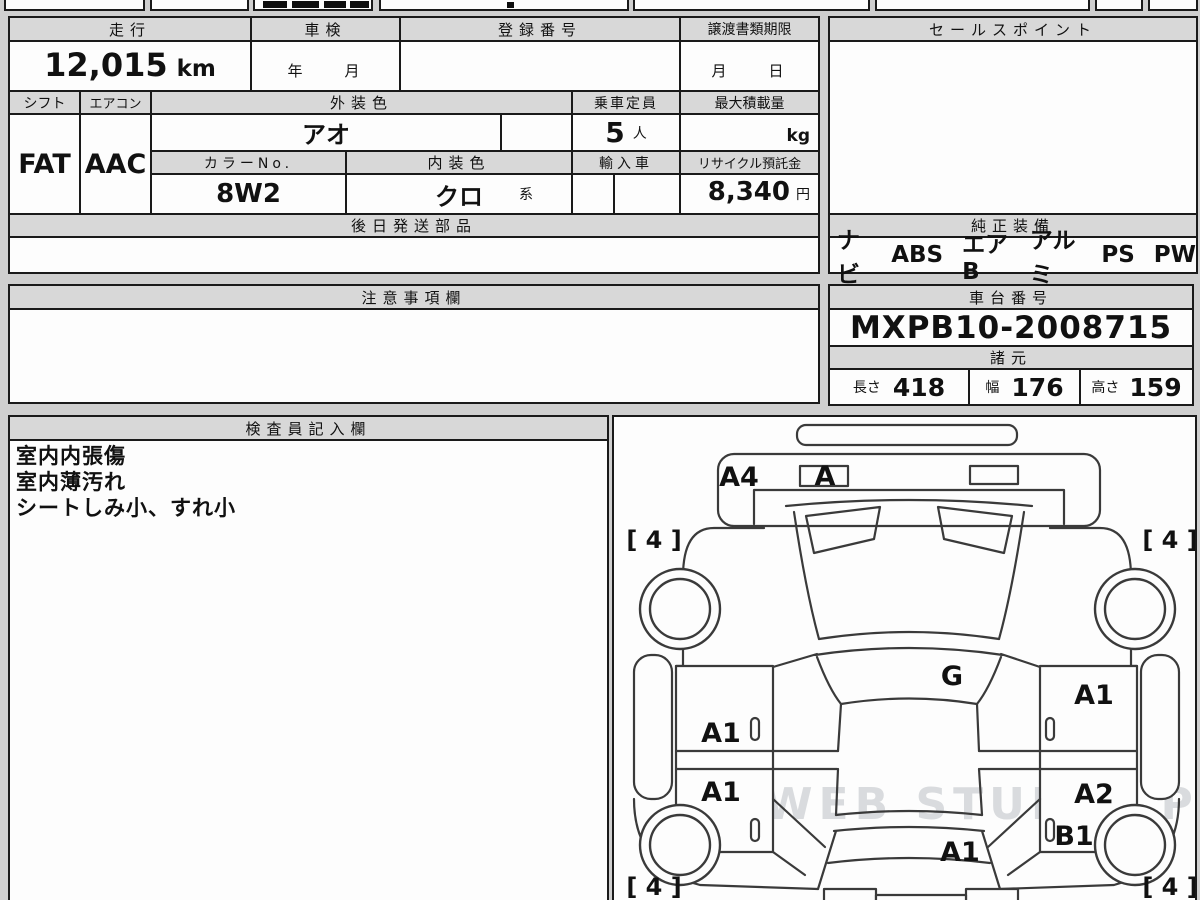 The image size is (1200, 900). What do you see at coordinates (866, 388) in the screenshot?
I see `spec-length-label: 長さ` at bounding box center [866, 388].